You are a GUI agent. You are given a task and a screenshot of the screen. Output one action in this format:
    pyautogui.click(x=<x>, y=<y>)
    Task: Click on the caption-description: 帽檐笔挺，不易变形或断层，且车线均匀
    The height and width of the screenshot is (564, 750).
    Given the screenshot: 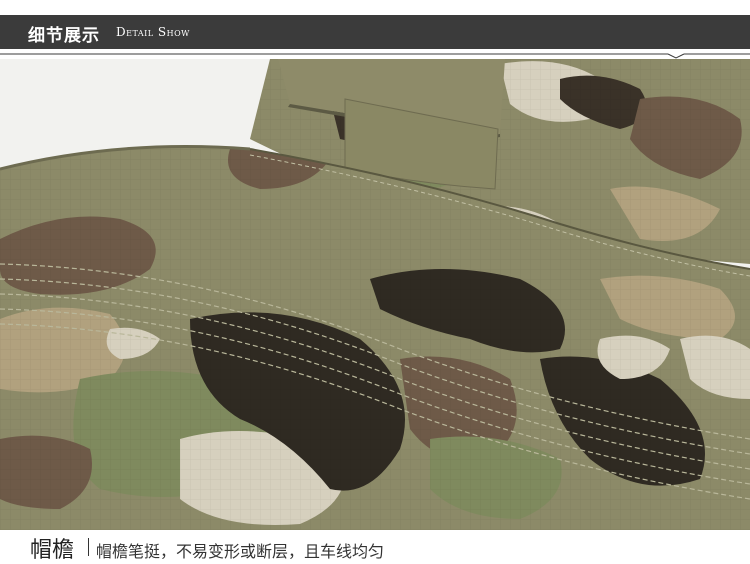 What is the action you would take?
    pyautogui.click(x=240, y=551)
    